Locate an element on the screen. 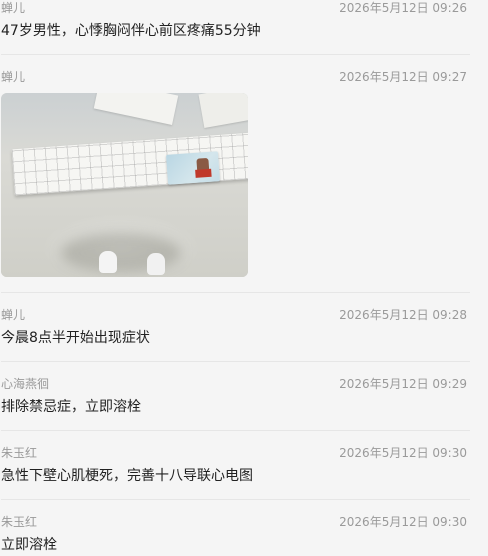 The height and width of the screenshot is (556, 488). chat-message: 心海燕徊 2026年5月12日 09:29 排除禁忌症，立即溶栓 is located at coordinates (235, 403).